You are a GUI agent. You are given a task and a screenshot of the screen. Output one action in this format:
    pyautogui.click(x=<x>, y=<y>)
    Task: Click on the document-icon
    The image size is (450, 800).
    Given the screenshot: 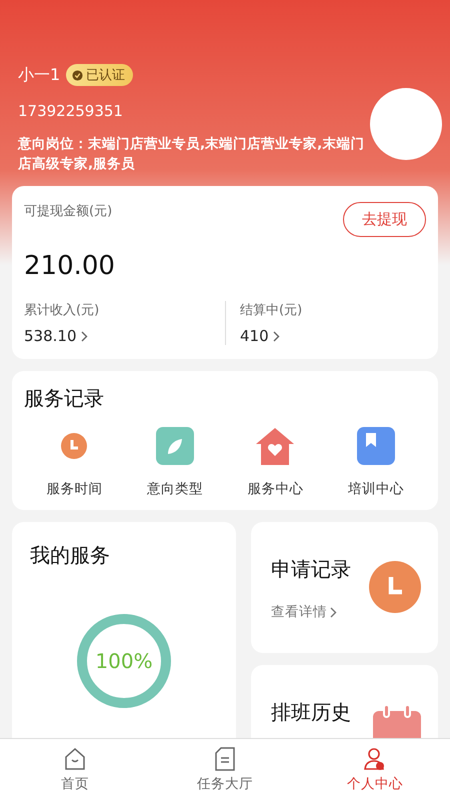 What is the action you would take?
    pyautogui.click(x=225, y=758)
    